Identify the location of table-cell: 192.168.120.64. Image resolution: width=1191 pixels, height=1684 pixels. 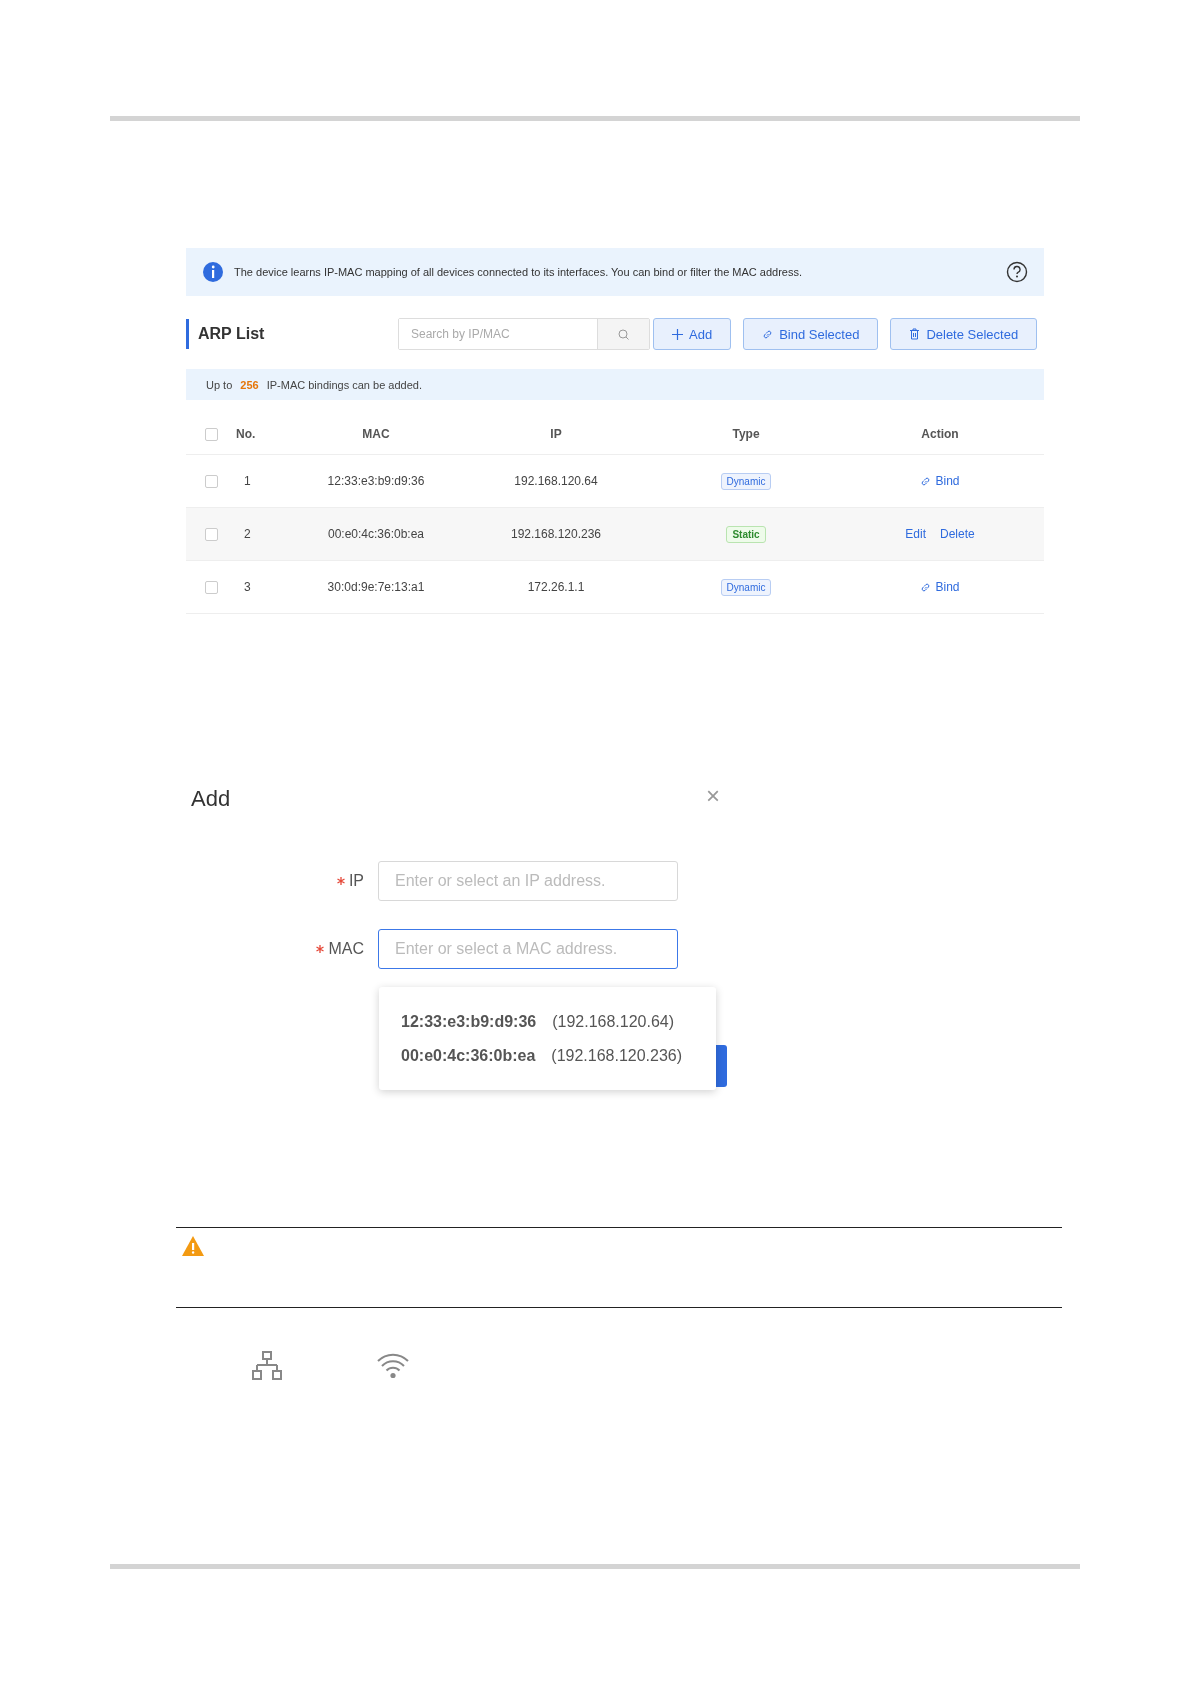
(556, 481).